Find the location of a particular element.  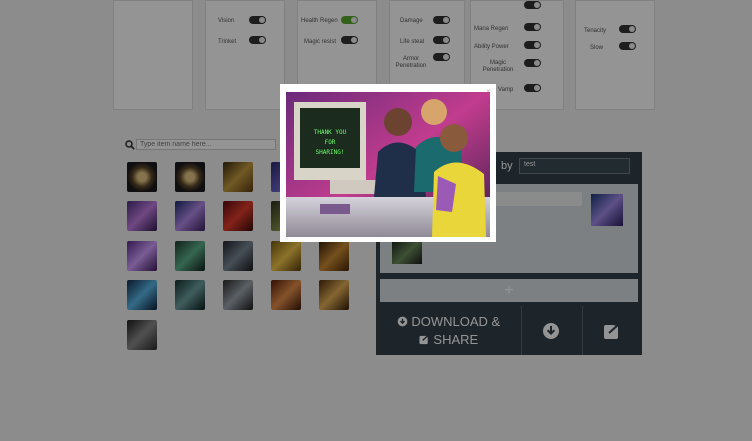

retro-gamers-illustration: THANK YOU FOR SHARING! is located at coordinates (388, 164).